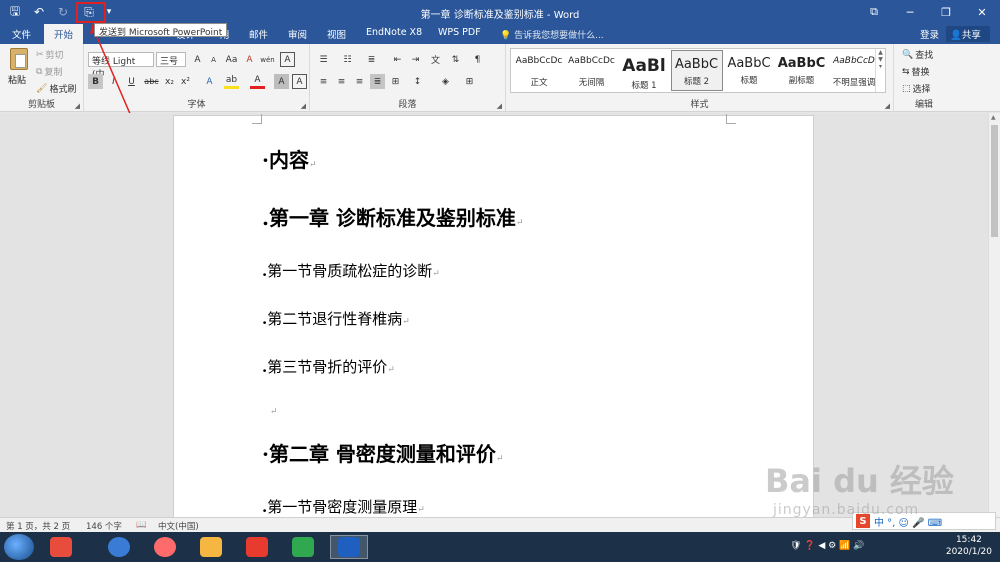 Image resolution: width=1000 pixels, height=562 pixels. I want to click on line-text: 第二章 骨密度测量和评价, so click(382, 454).